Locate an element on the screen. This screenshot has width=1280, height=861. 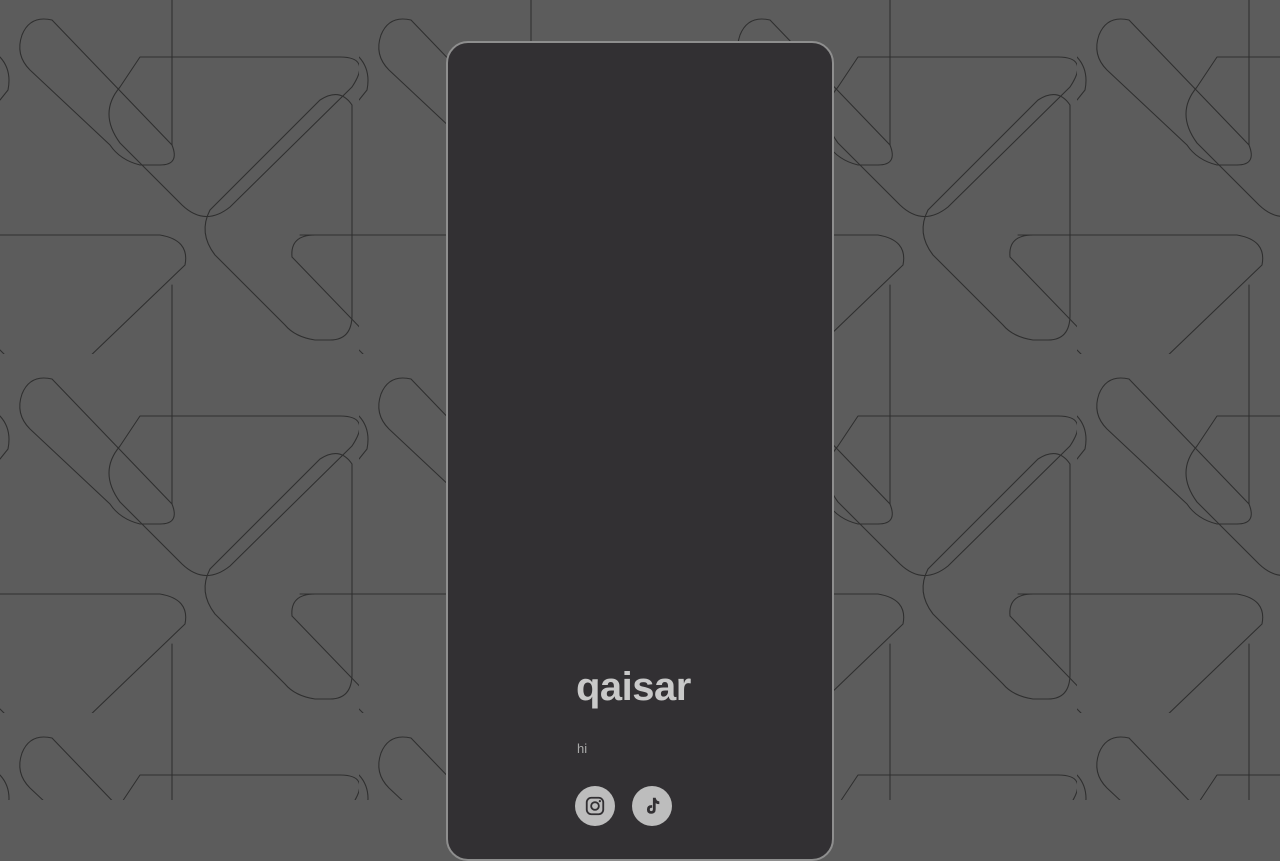
tiktok-icon is located at coordinates (652, 806).